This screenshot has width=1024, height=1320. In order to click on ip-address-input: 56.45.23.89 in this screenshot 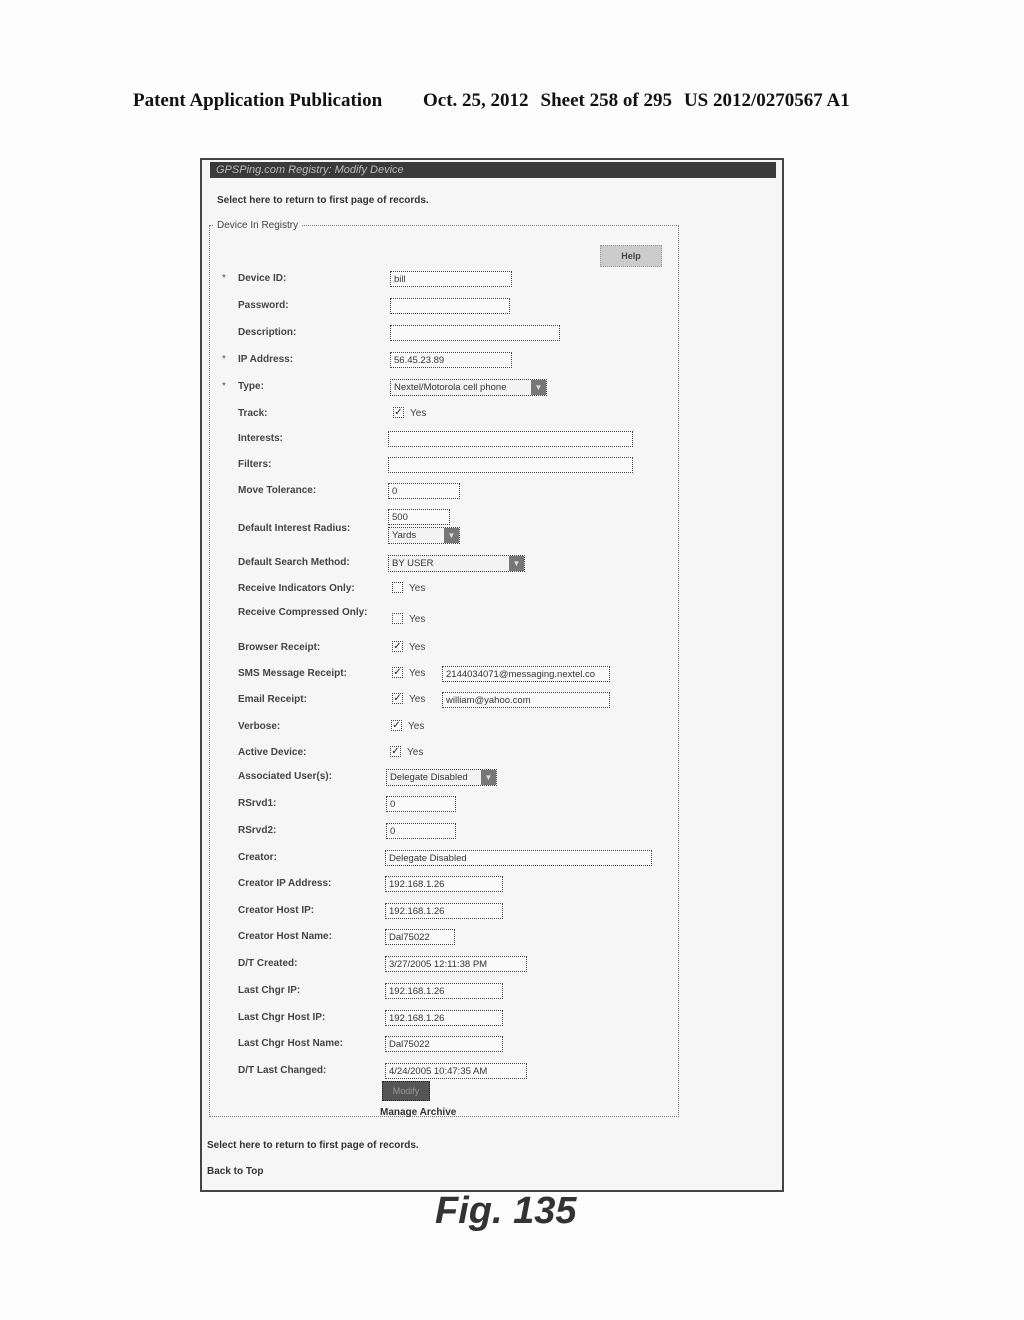, I will do `click(451, 360)`.